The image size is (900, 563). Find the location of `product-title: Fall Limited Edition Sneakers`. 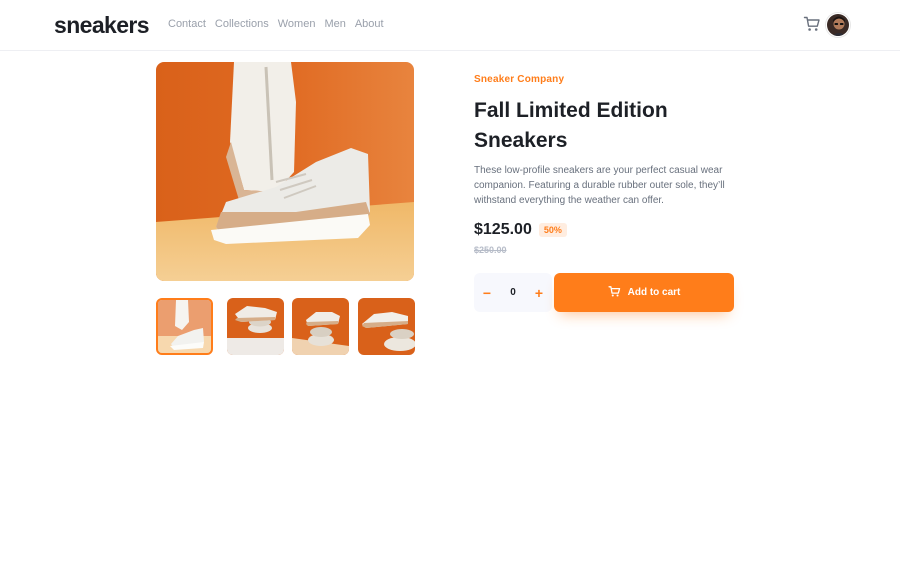

product-title: Fall Limited Edition Sneakers is located at coordinates (571, 125).